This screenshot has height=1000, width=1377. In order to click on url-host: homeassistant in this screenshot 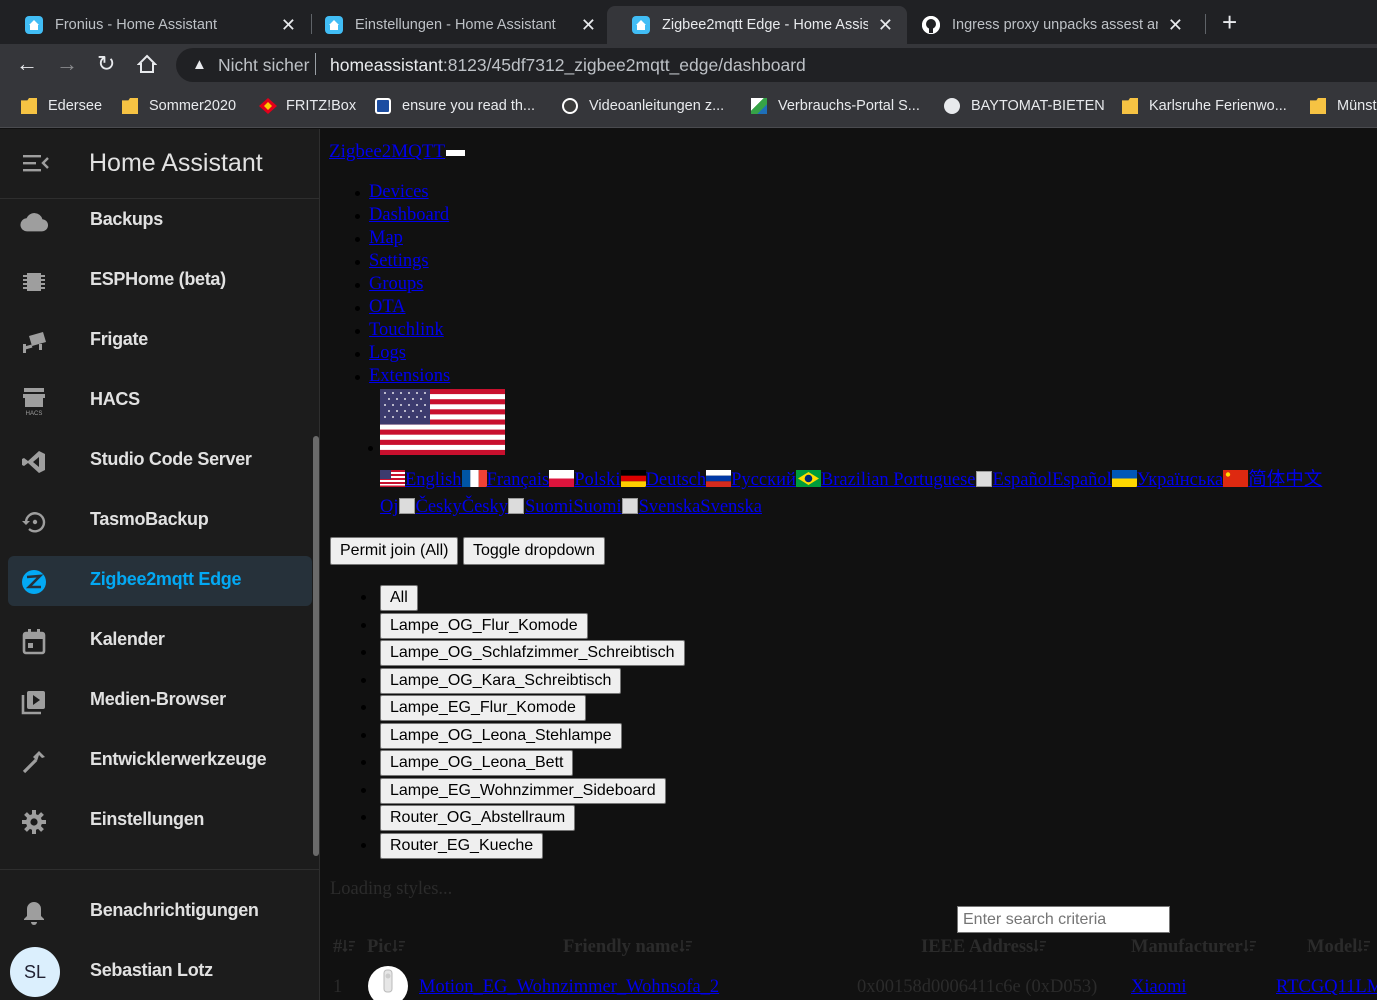, I will do `click(386, 65)`.